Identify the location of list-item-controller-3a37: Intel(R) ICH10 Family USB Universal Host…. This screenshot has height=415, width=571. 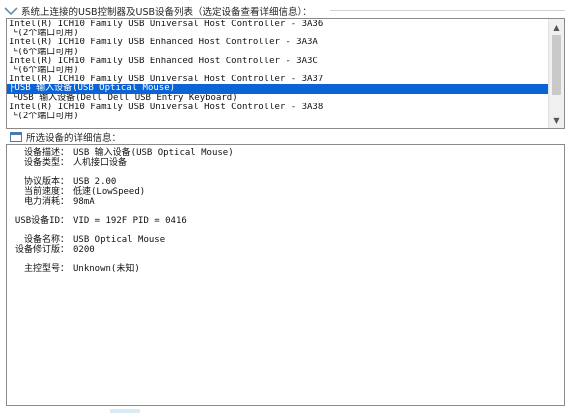
(277, 79).